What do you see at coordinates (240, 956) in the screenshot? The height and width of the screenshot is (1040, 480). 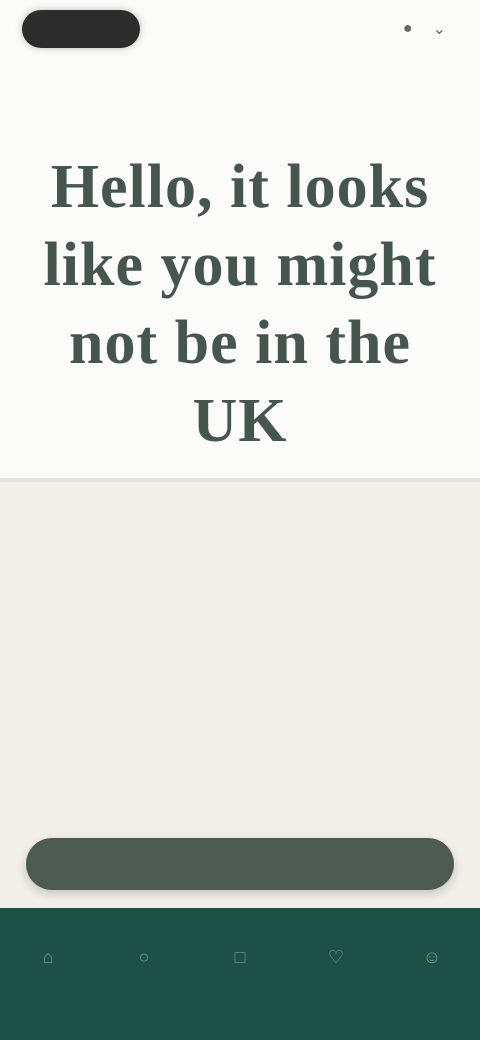 I see `bag-icon: □` at bounding box center [240, 956].